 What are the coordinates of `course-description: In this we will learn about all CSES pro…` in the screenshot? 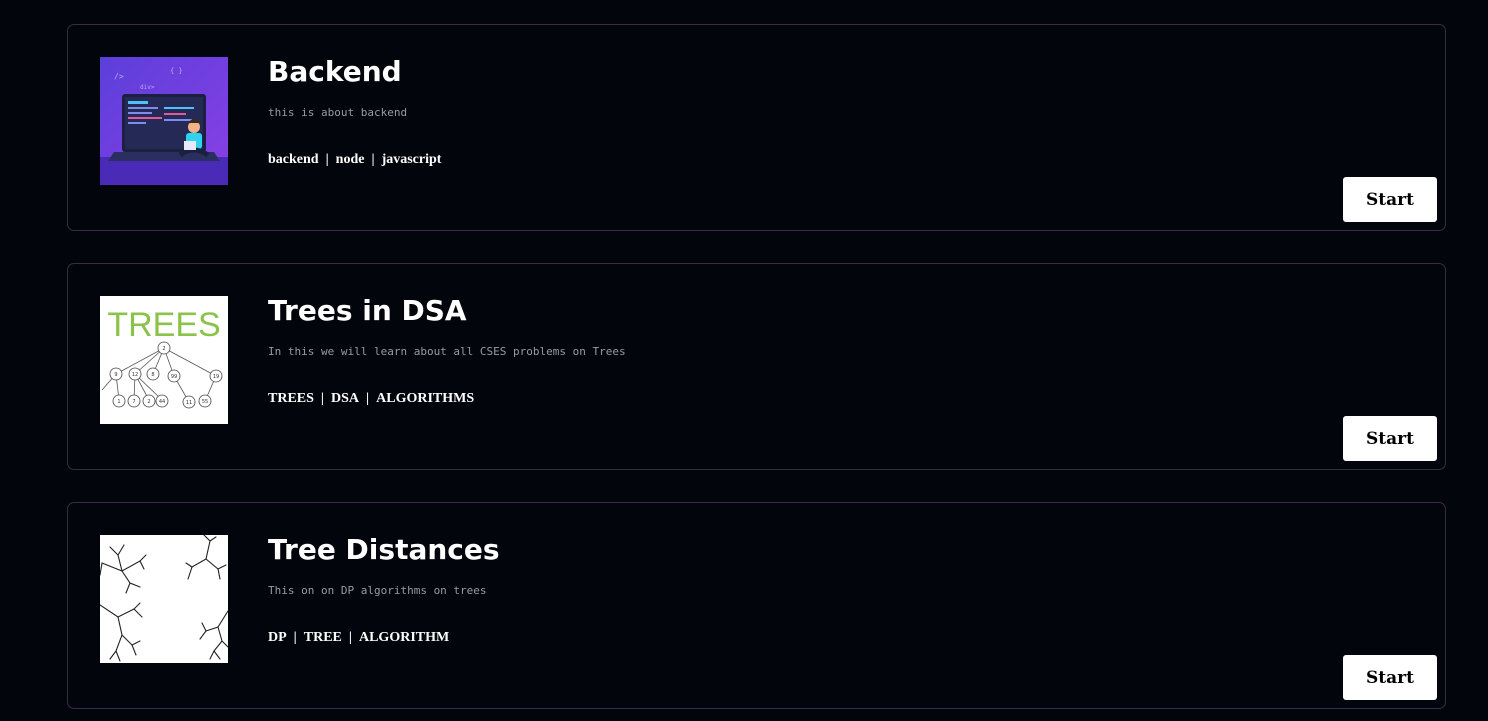 It's located at (447, 351).